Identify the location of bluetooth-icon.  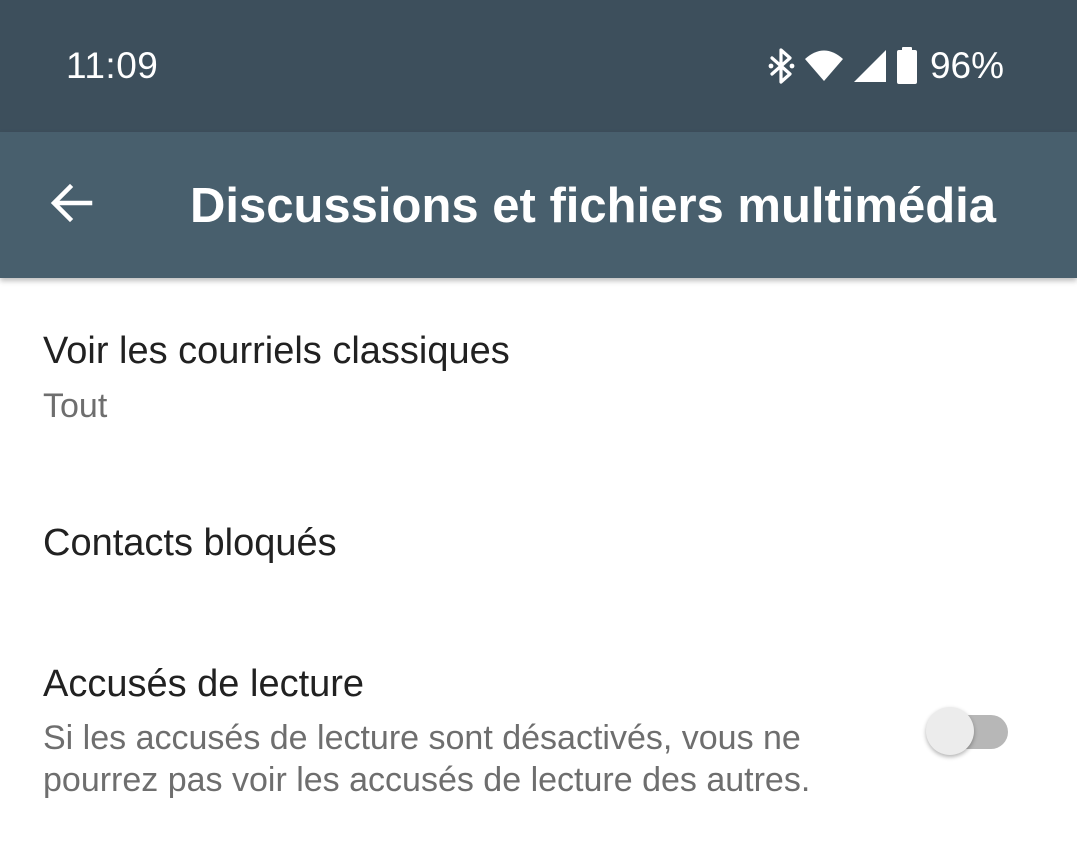
(781, 66).